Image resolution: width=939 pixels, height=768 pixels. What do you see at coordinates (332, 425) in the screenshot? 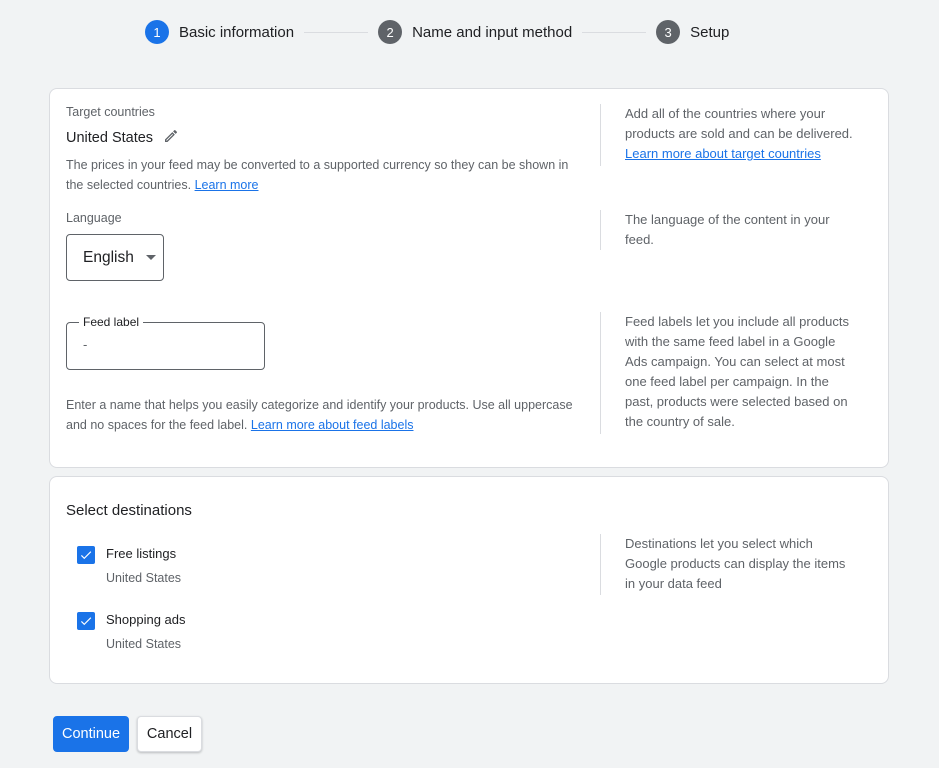
I see `learn-more-feed-labels-link: Learn more about feed labels` at bounding box center [332, 425].